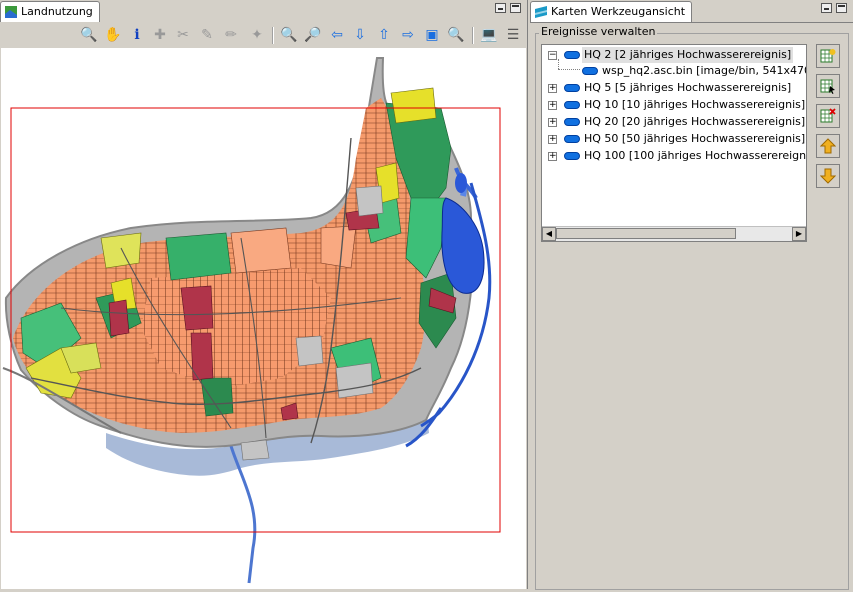 Image resolution: width=853 pixels, height=592 pixels. I want to click on tree-item-label: HQ 5 [5 jähriges Hochwasserereignis], so click(688, 87).